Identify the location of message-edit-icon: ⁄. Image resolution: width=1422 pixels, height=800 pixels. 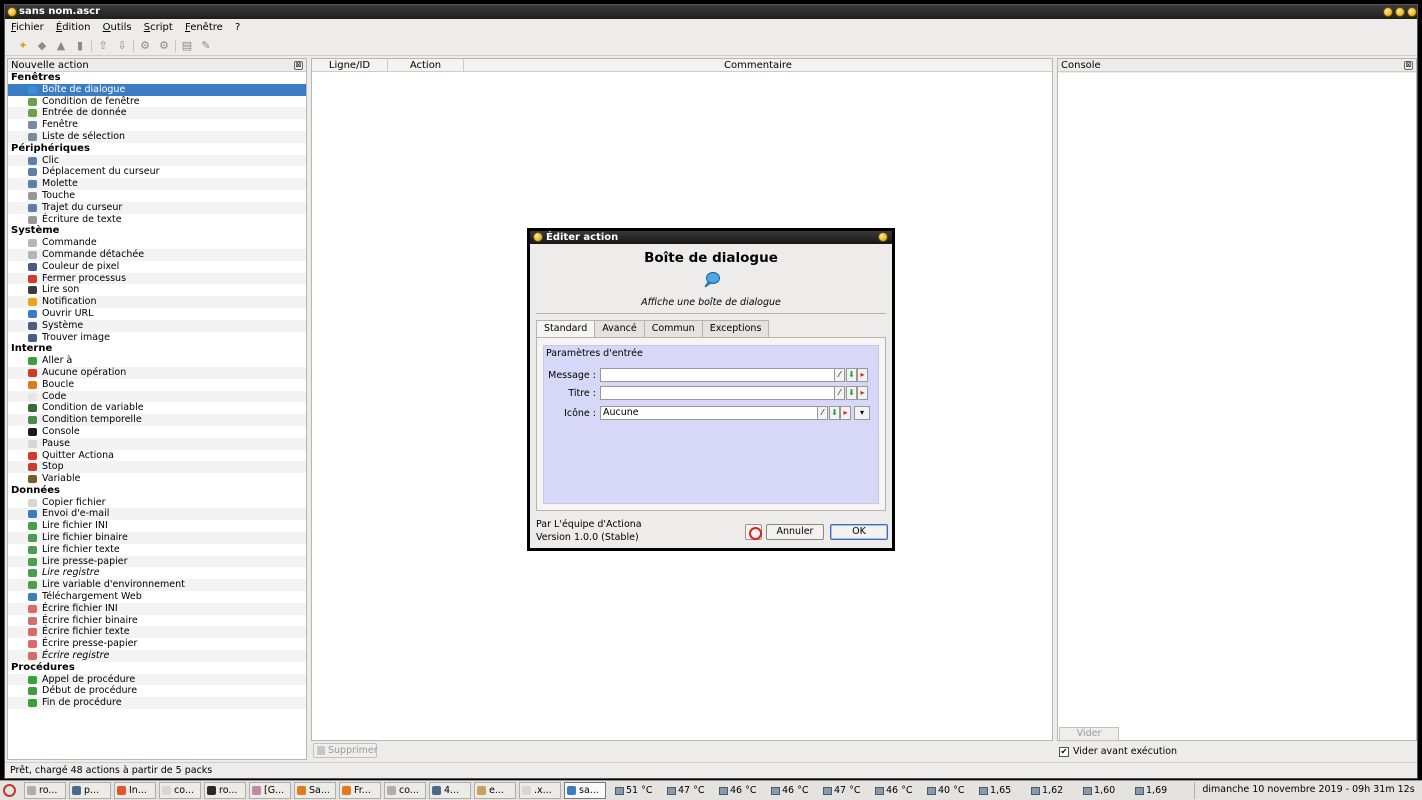
(839, 375).